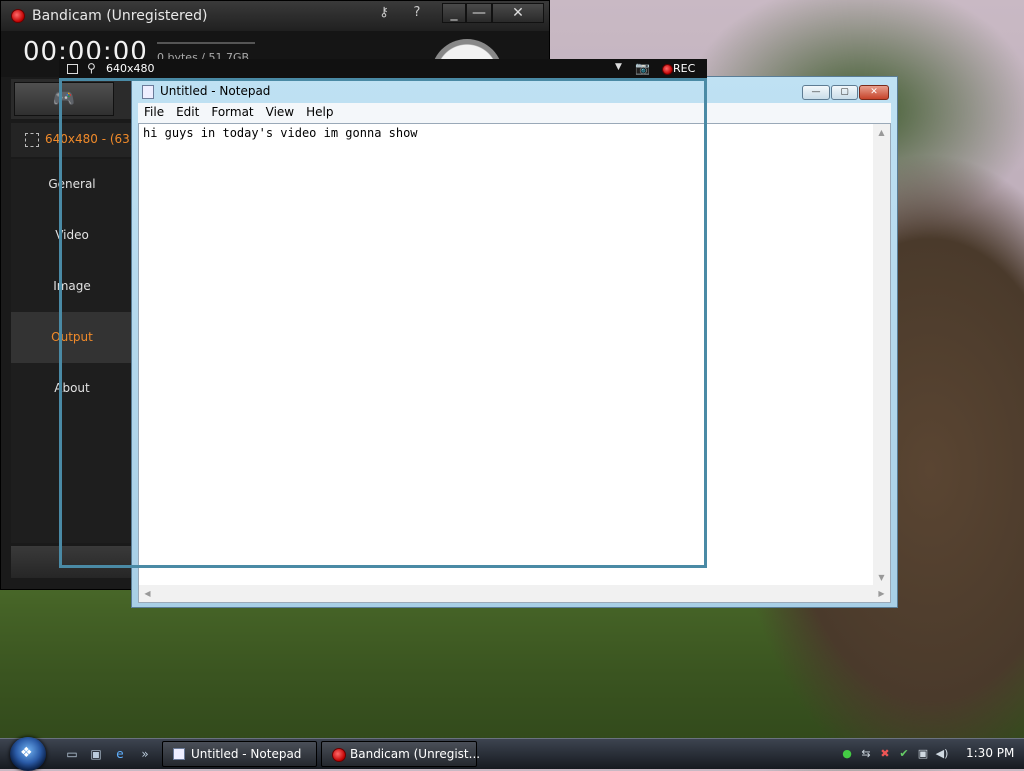 The height and width of the screenshot is (771, 1024). I want to click on minimize-button: _, so click(454, 13).